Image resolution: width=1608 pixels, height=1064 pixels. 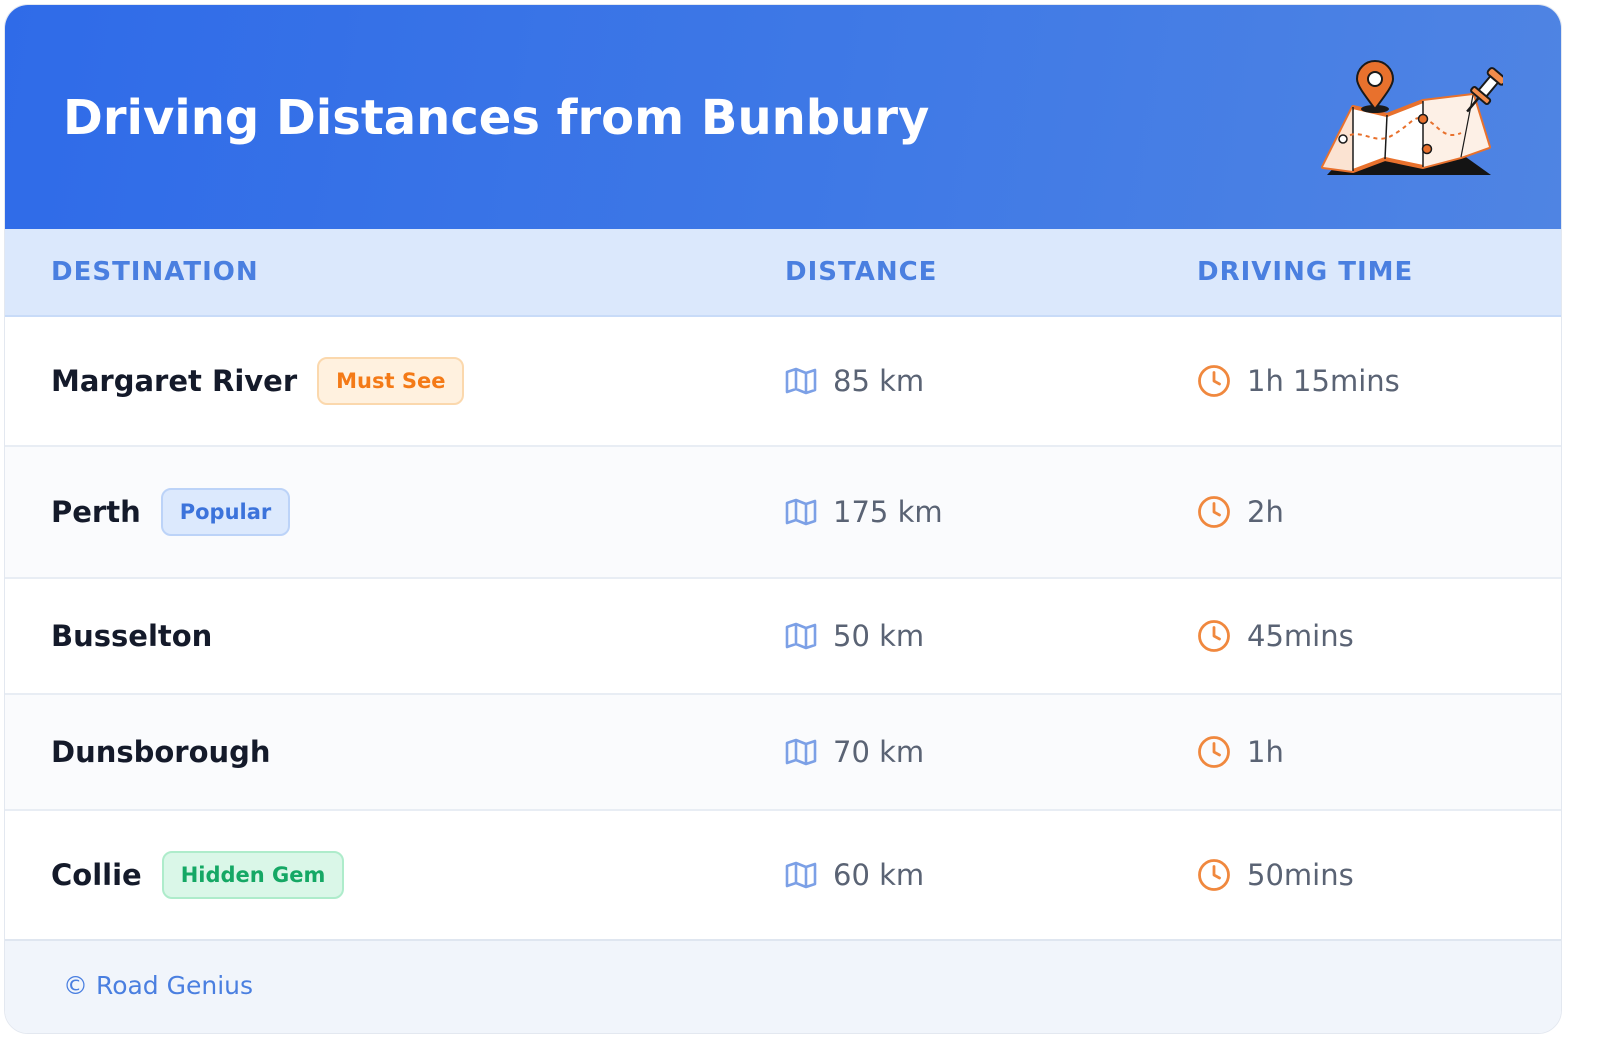 I want to click on column-header-distance: DISTANCE, so click(x=861, y=272).